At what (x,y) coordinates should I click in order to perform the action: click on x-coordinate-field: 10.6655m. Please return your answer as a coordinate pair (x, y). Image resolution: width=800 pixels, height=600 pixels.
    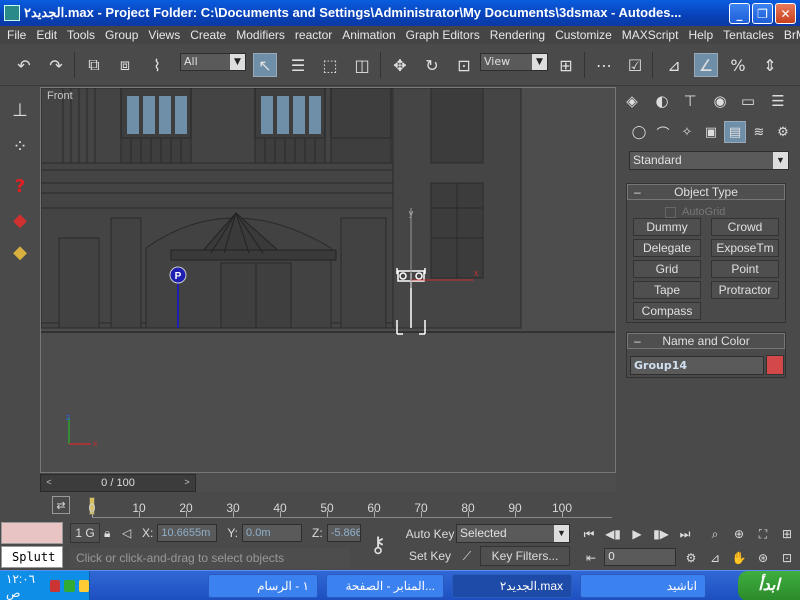
    Looking at the image, I should click on (187, 533).